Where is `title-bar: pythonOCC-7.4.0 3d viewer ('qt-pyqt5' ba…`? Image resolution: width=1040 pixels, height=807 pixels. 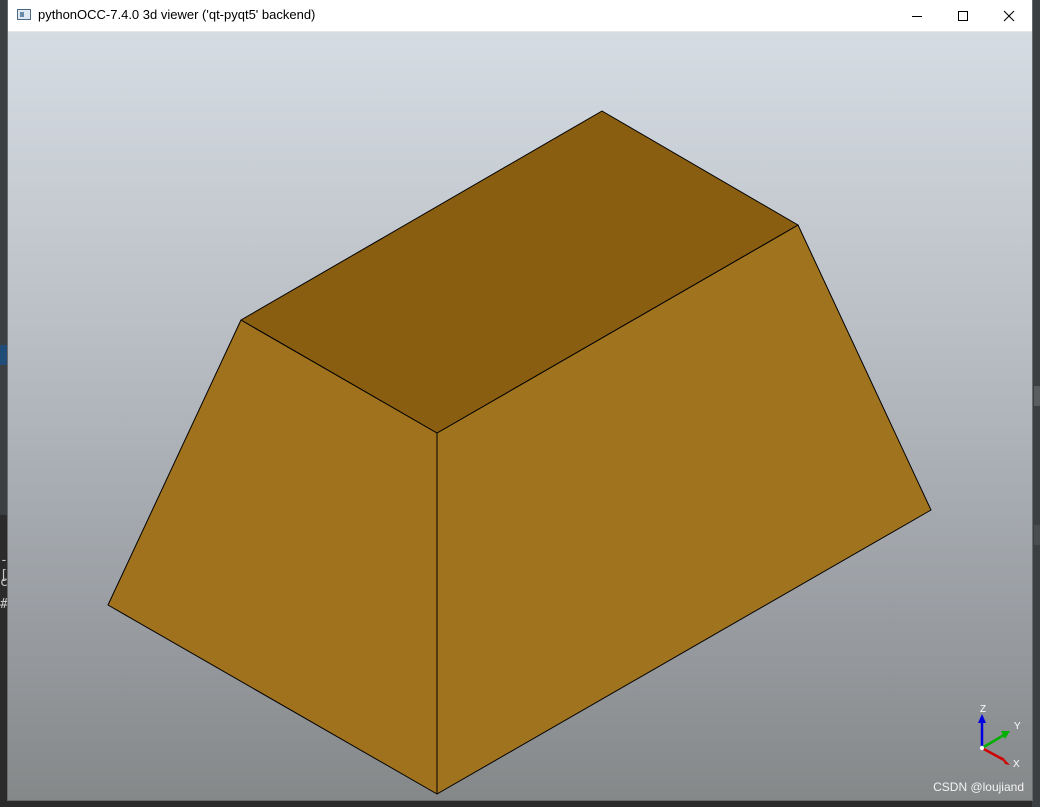
title-bar: pythonOCC-7.4.0 3d viewer ('qt-pyqt5' ba… is located at coordinates (520, 16).